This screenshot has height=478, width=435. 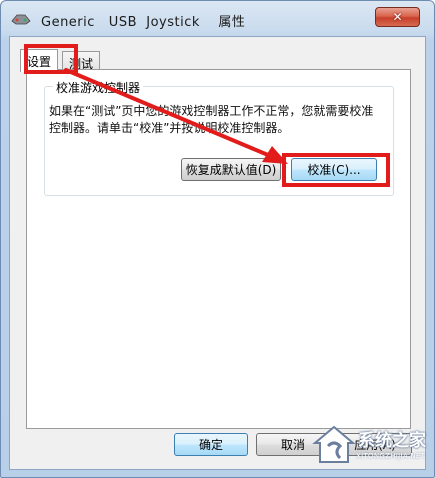 What do you see at coordinates (98, 87) in the screenshot?
I see `group-title: 校准游戏控制器` at bounding box center [98, 87].